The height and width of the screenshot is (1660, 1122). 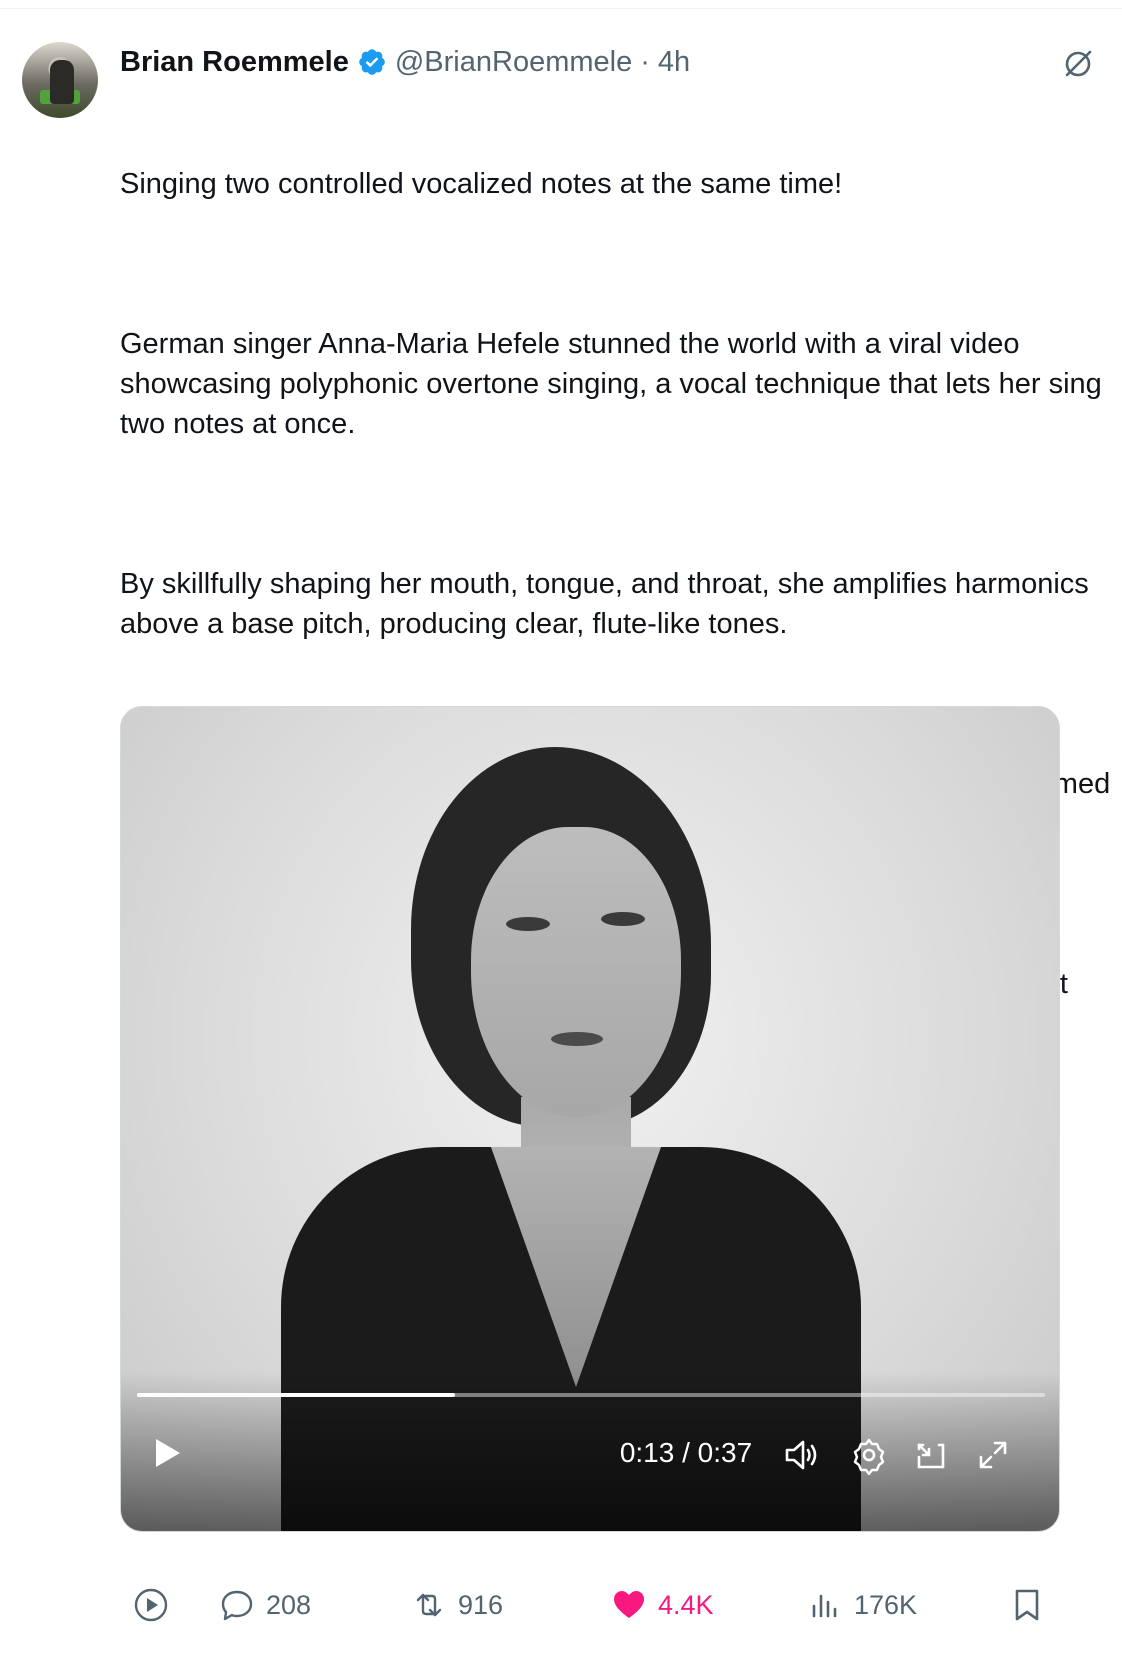 What do you see at coordinates (167, 1453) in the screenshot?
I see `play-icon` at bounding box center [167, 1453].